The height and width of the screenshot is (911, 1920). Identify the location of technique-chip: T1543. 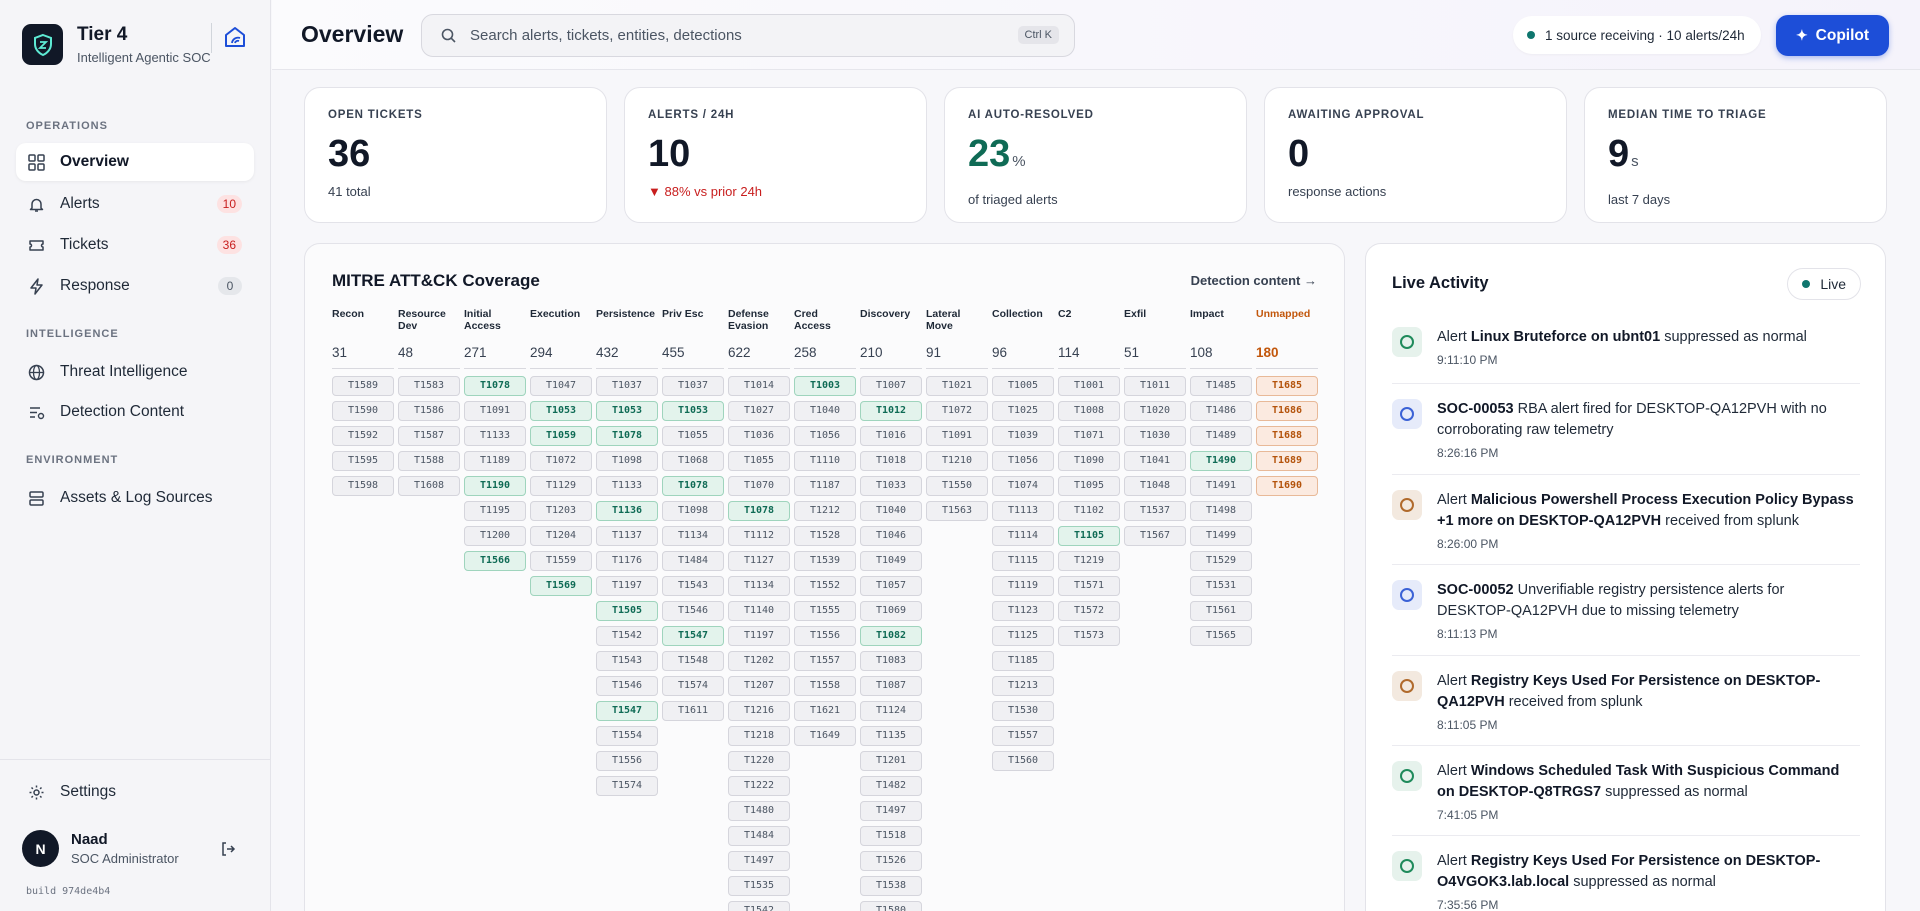
(693, 586).